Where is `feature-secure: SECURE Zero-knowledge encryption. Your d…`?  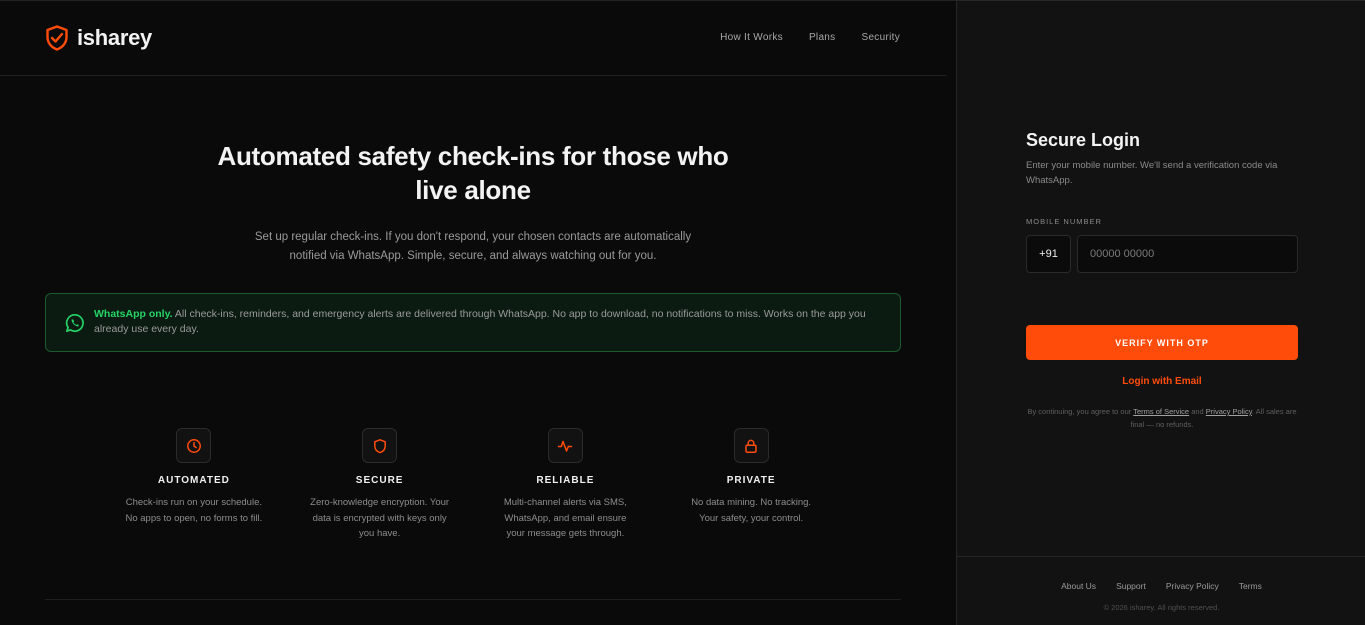
feature-secure: SECURE Zero-knowledge encryption. Your d… is located at coordinates (380, 485).